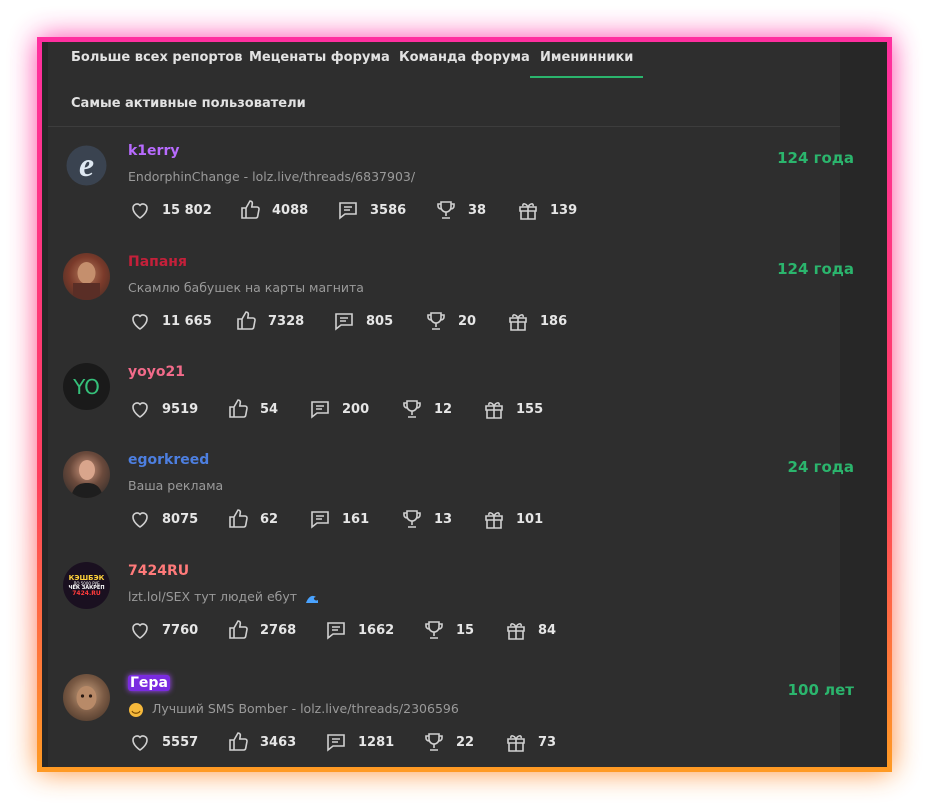 The image size is (929, 809). I want to click on age-label: 124 года, so click(815, 269).